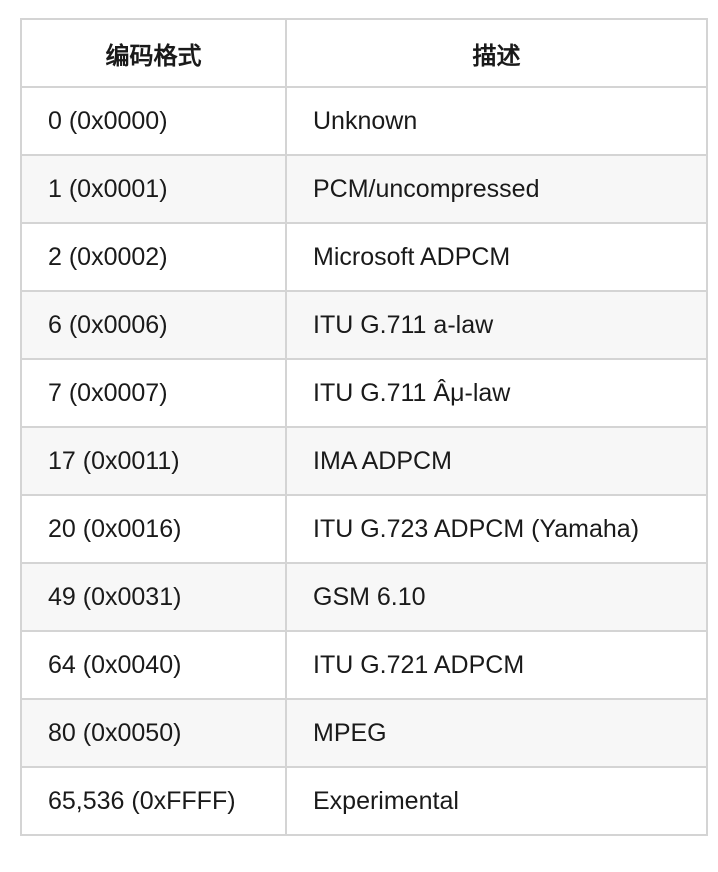 The image size is (718, 872). I want to click on table-row: 17 (0x0011) IMA ADPCM, so click(364, 461).